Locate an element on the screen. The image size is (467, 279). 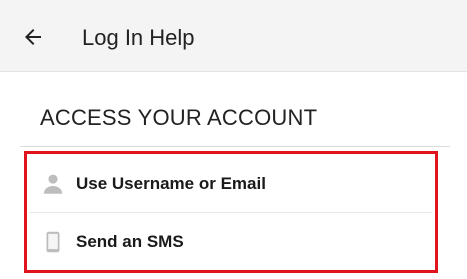
option-label: Use Username or Email is located at coordinates (171, 183).